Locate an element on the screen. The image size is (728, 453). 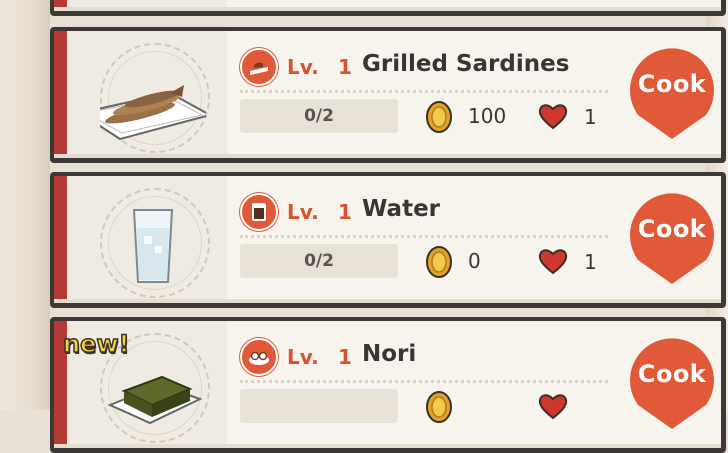
recipe-name: Grilled Sardines is located at coordinates (466, 64).